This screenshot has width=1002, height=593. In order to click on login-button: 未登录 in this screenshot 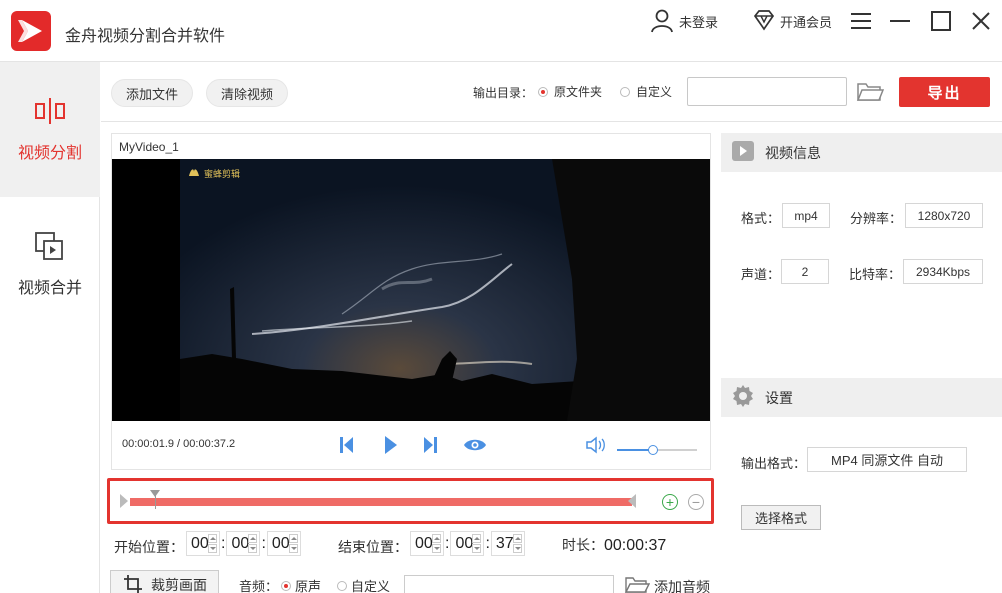, I will do `click(683, 21)`.